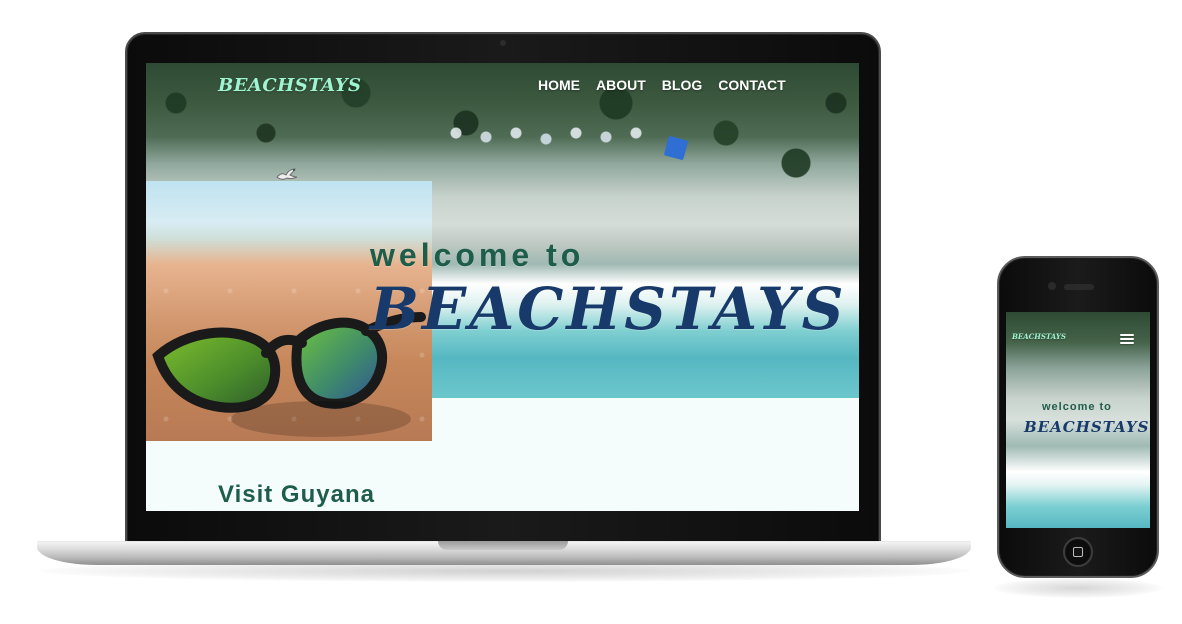  I want to click on hero-brand-title: BEACHSTAYS, so click(608, 309).